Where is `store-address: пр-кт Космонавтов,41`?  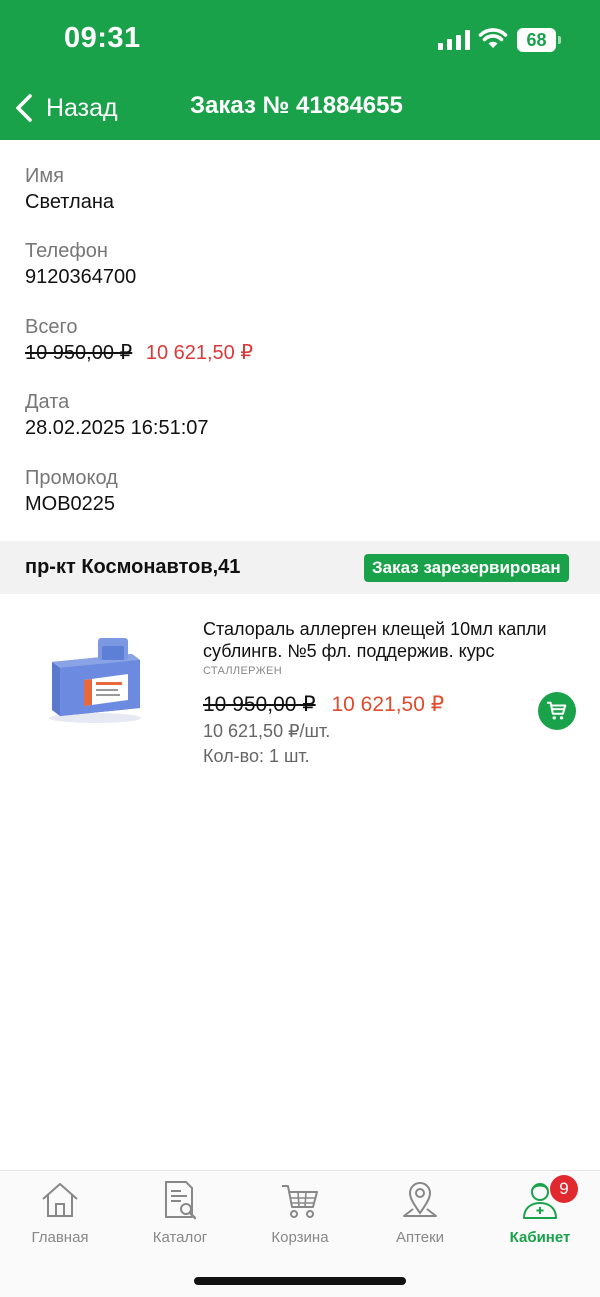 store-address: пр-кт Космонавтов,41 is located at coordinates (133, 567).